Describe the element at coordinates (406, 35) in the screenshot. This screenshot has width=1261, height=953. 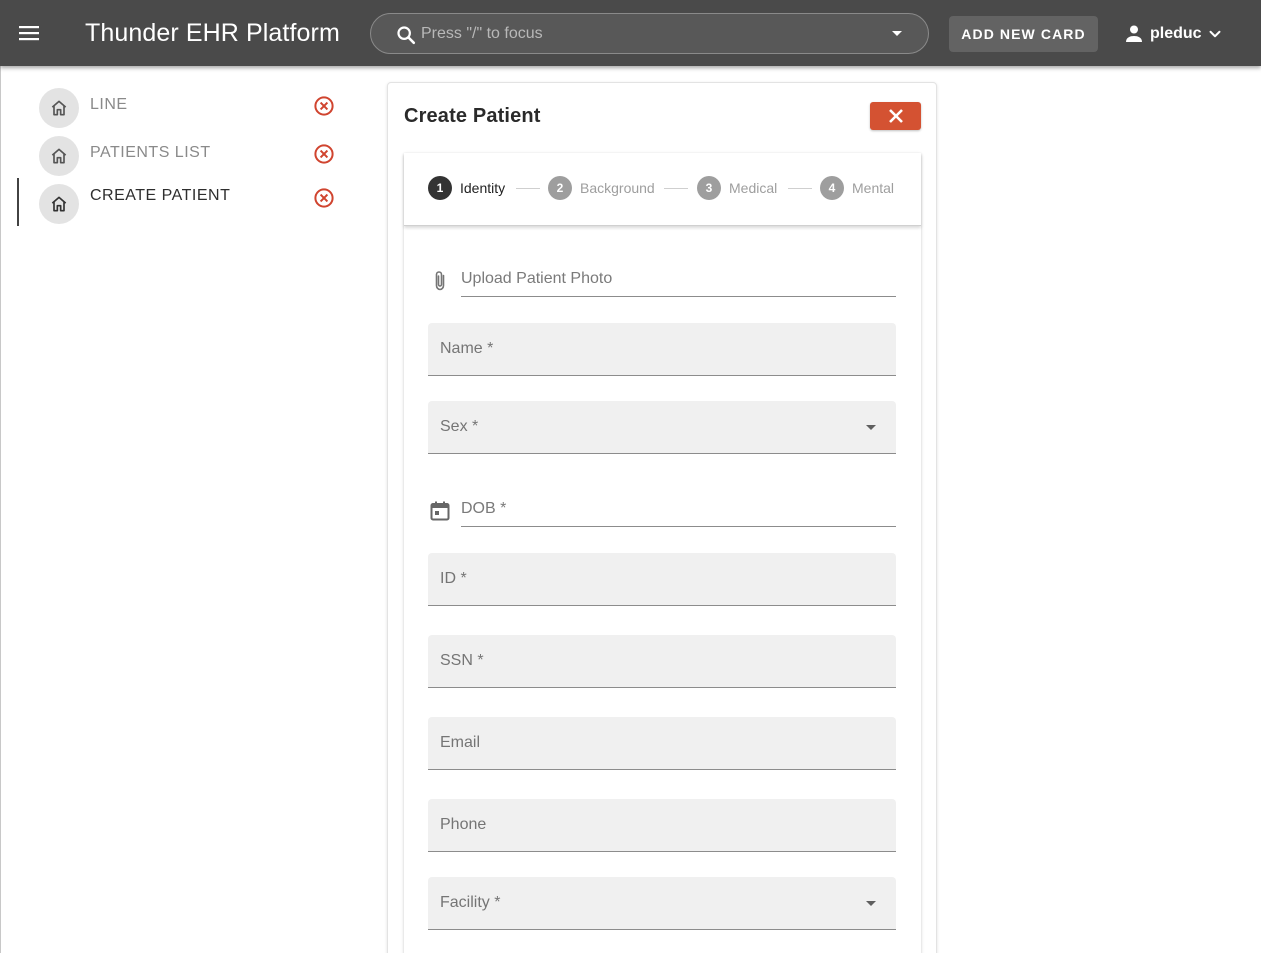
I see `search-icon` at that location.